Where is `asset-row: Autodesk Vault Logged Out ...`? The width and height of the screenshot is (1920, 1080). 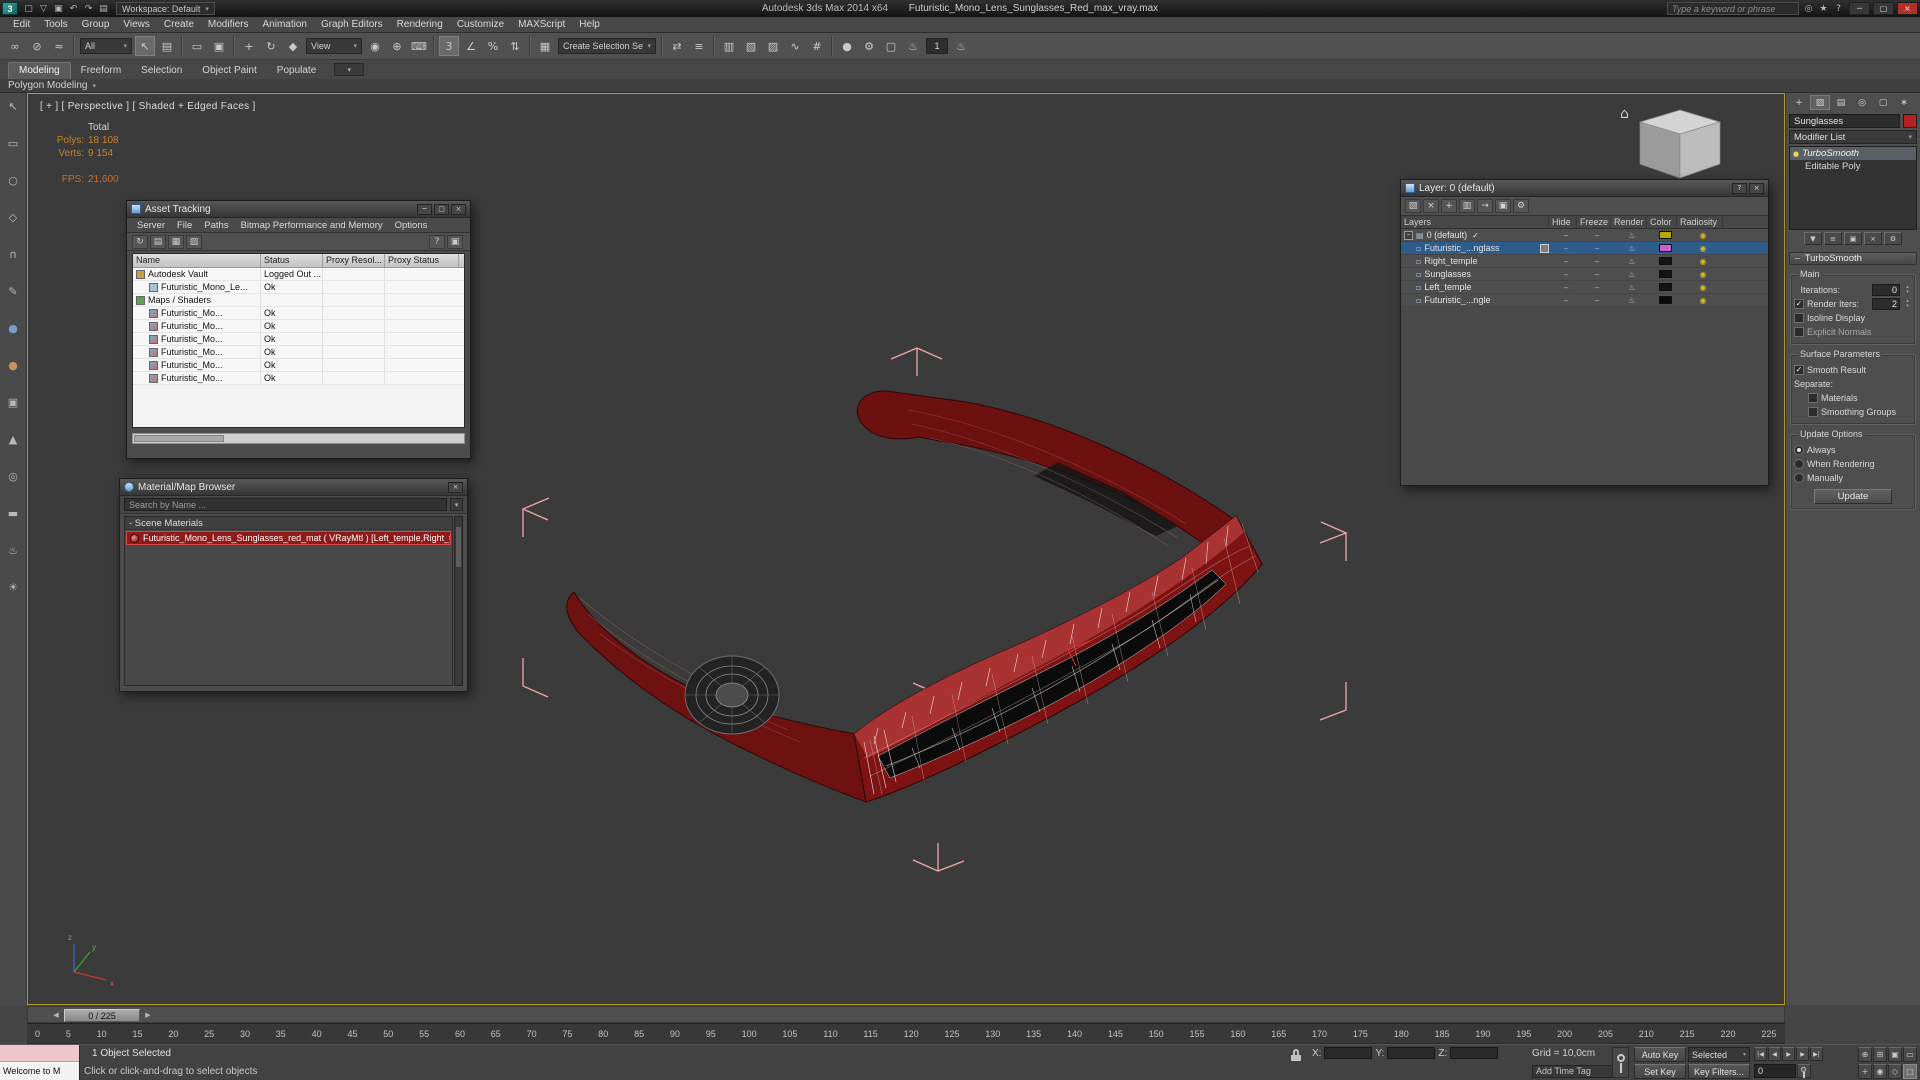
asset-row: Autodesk Vault Logged Out ... is located at coordinates (298, 274).